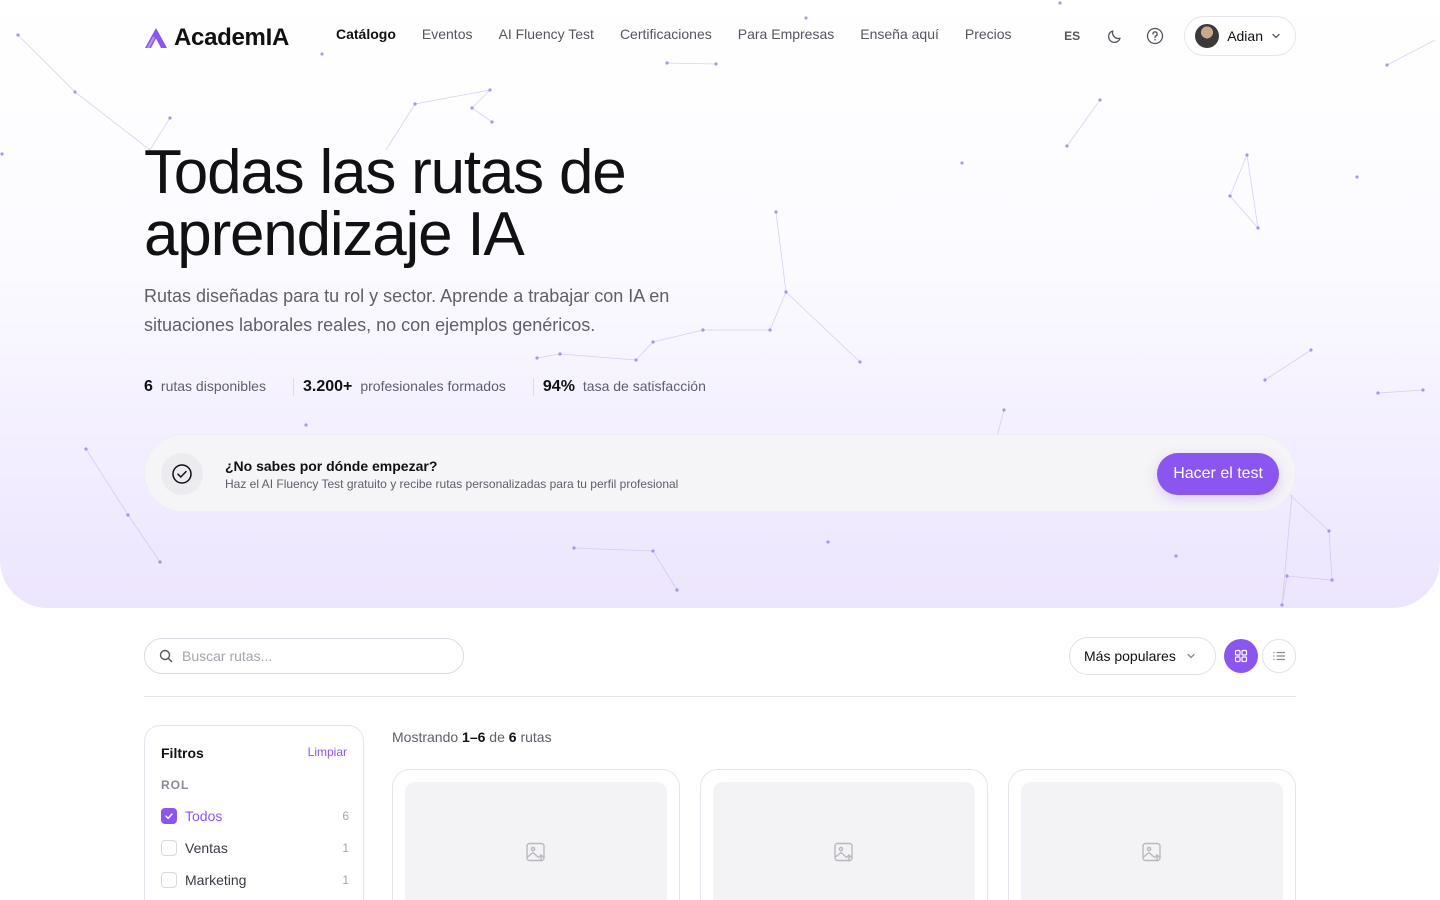 Image resolution: width=1440 pixels, height=900 pixels. I want to click on filter-option-ventas: Ventas 1, so click(255, 848).